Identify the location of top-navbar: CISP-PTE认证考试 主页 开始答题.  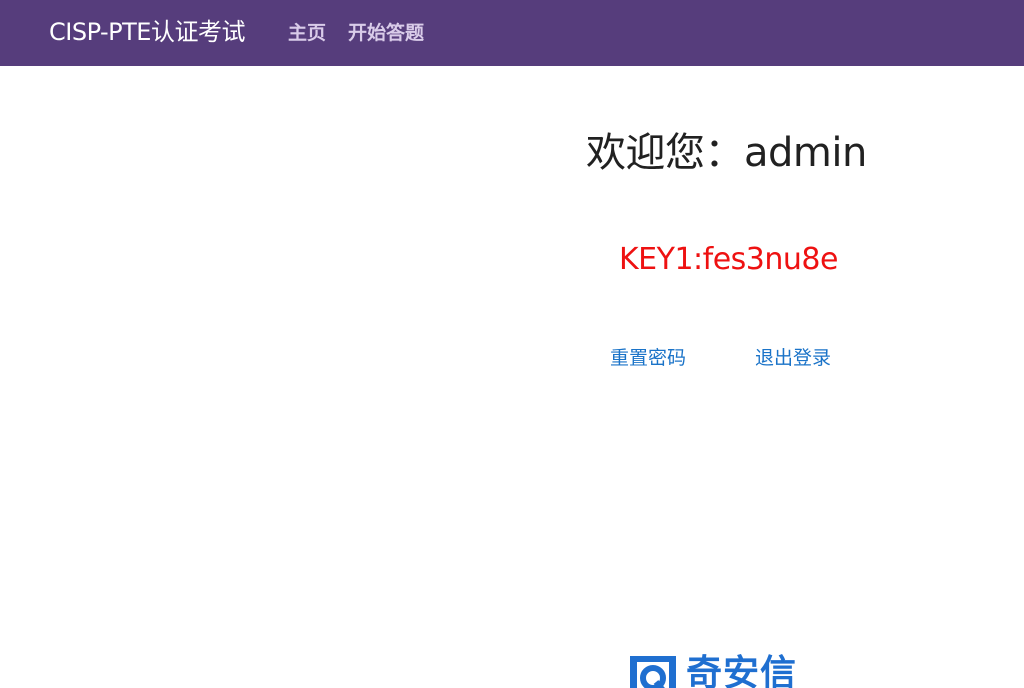
(512, 33).